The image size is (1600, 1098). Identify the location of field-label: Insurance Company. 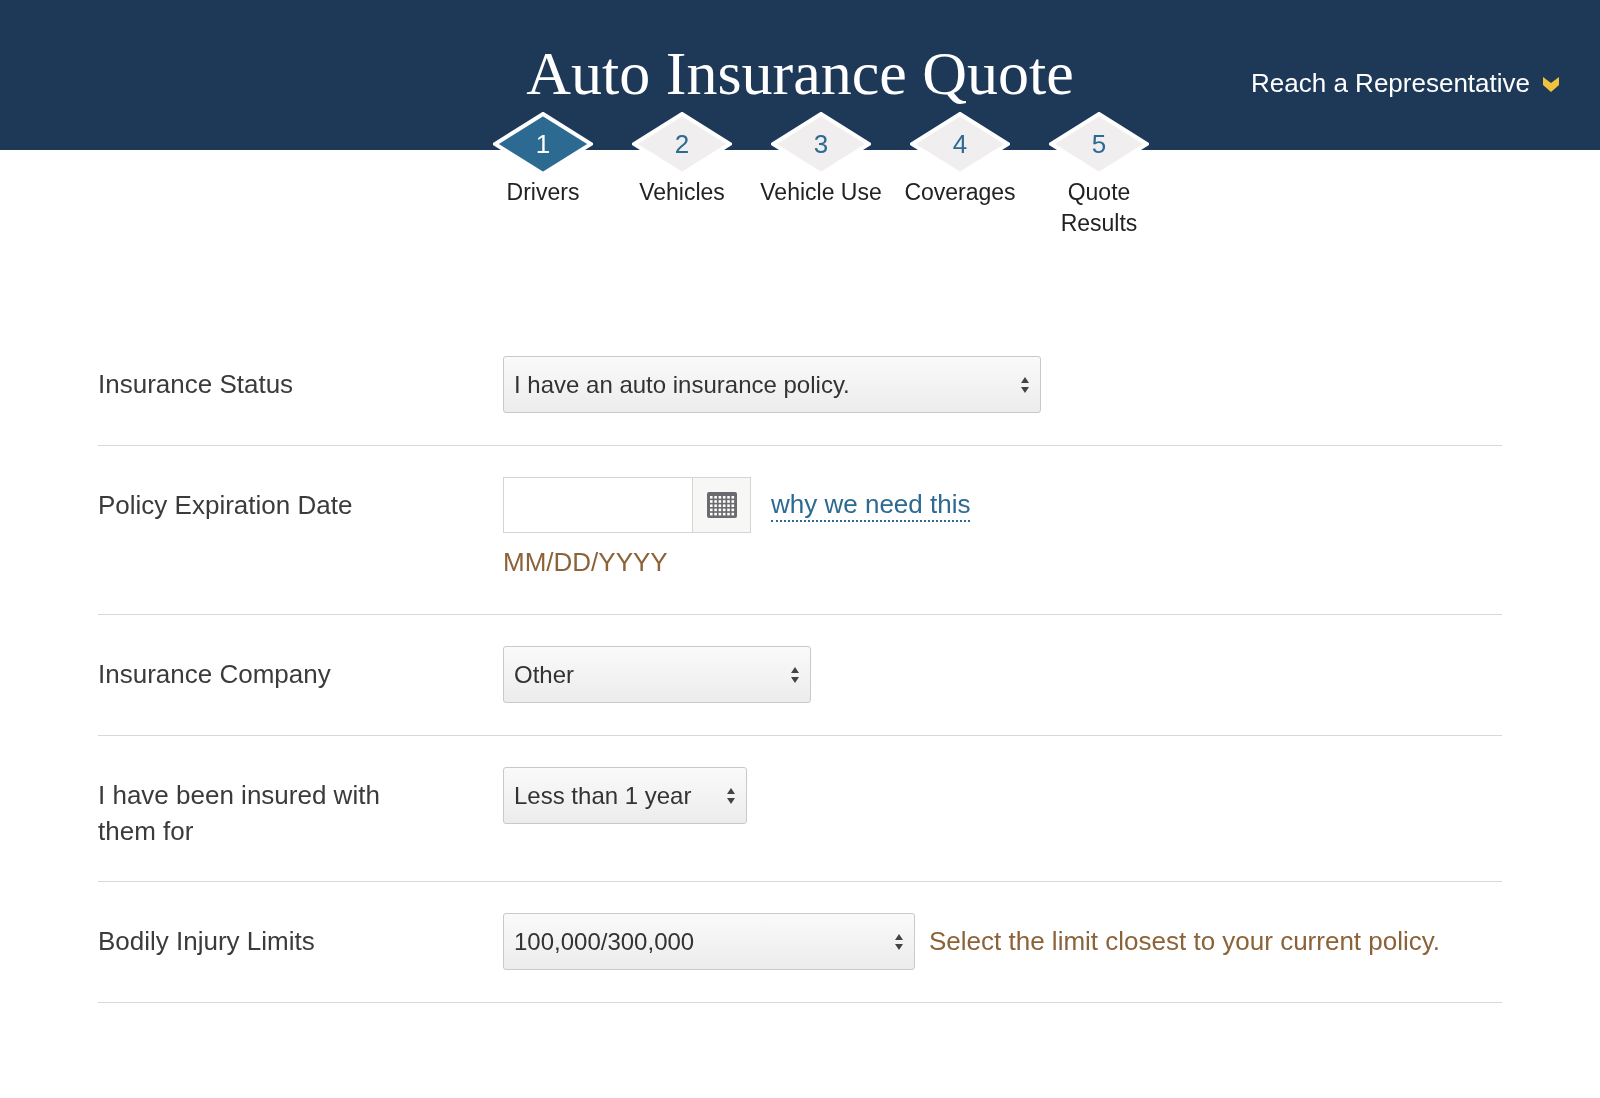
(215, 674).